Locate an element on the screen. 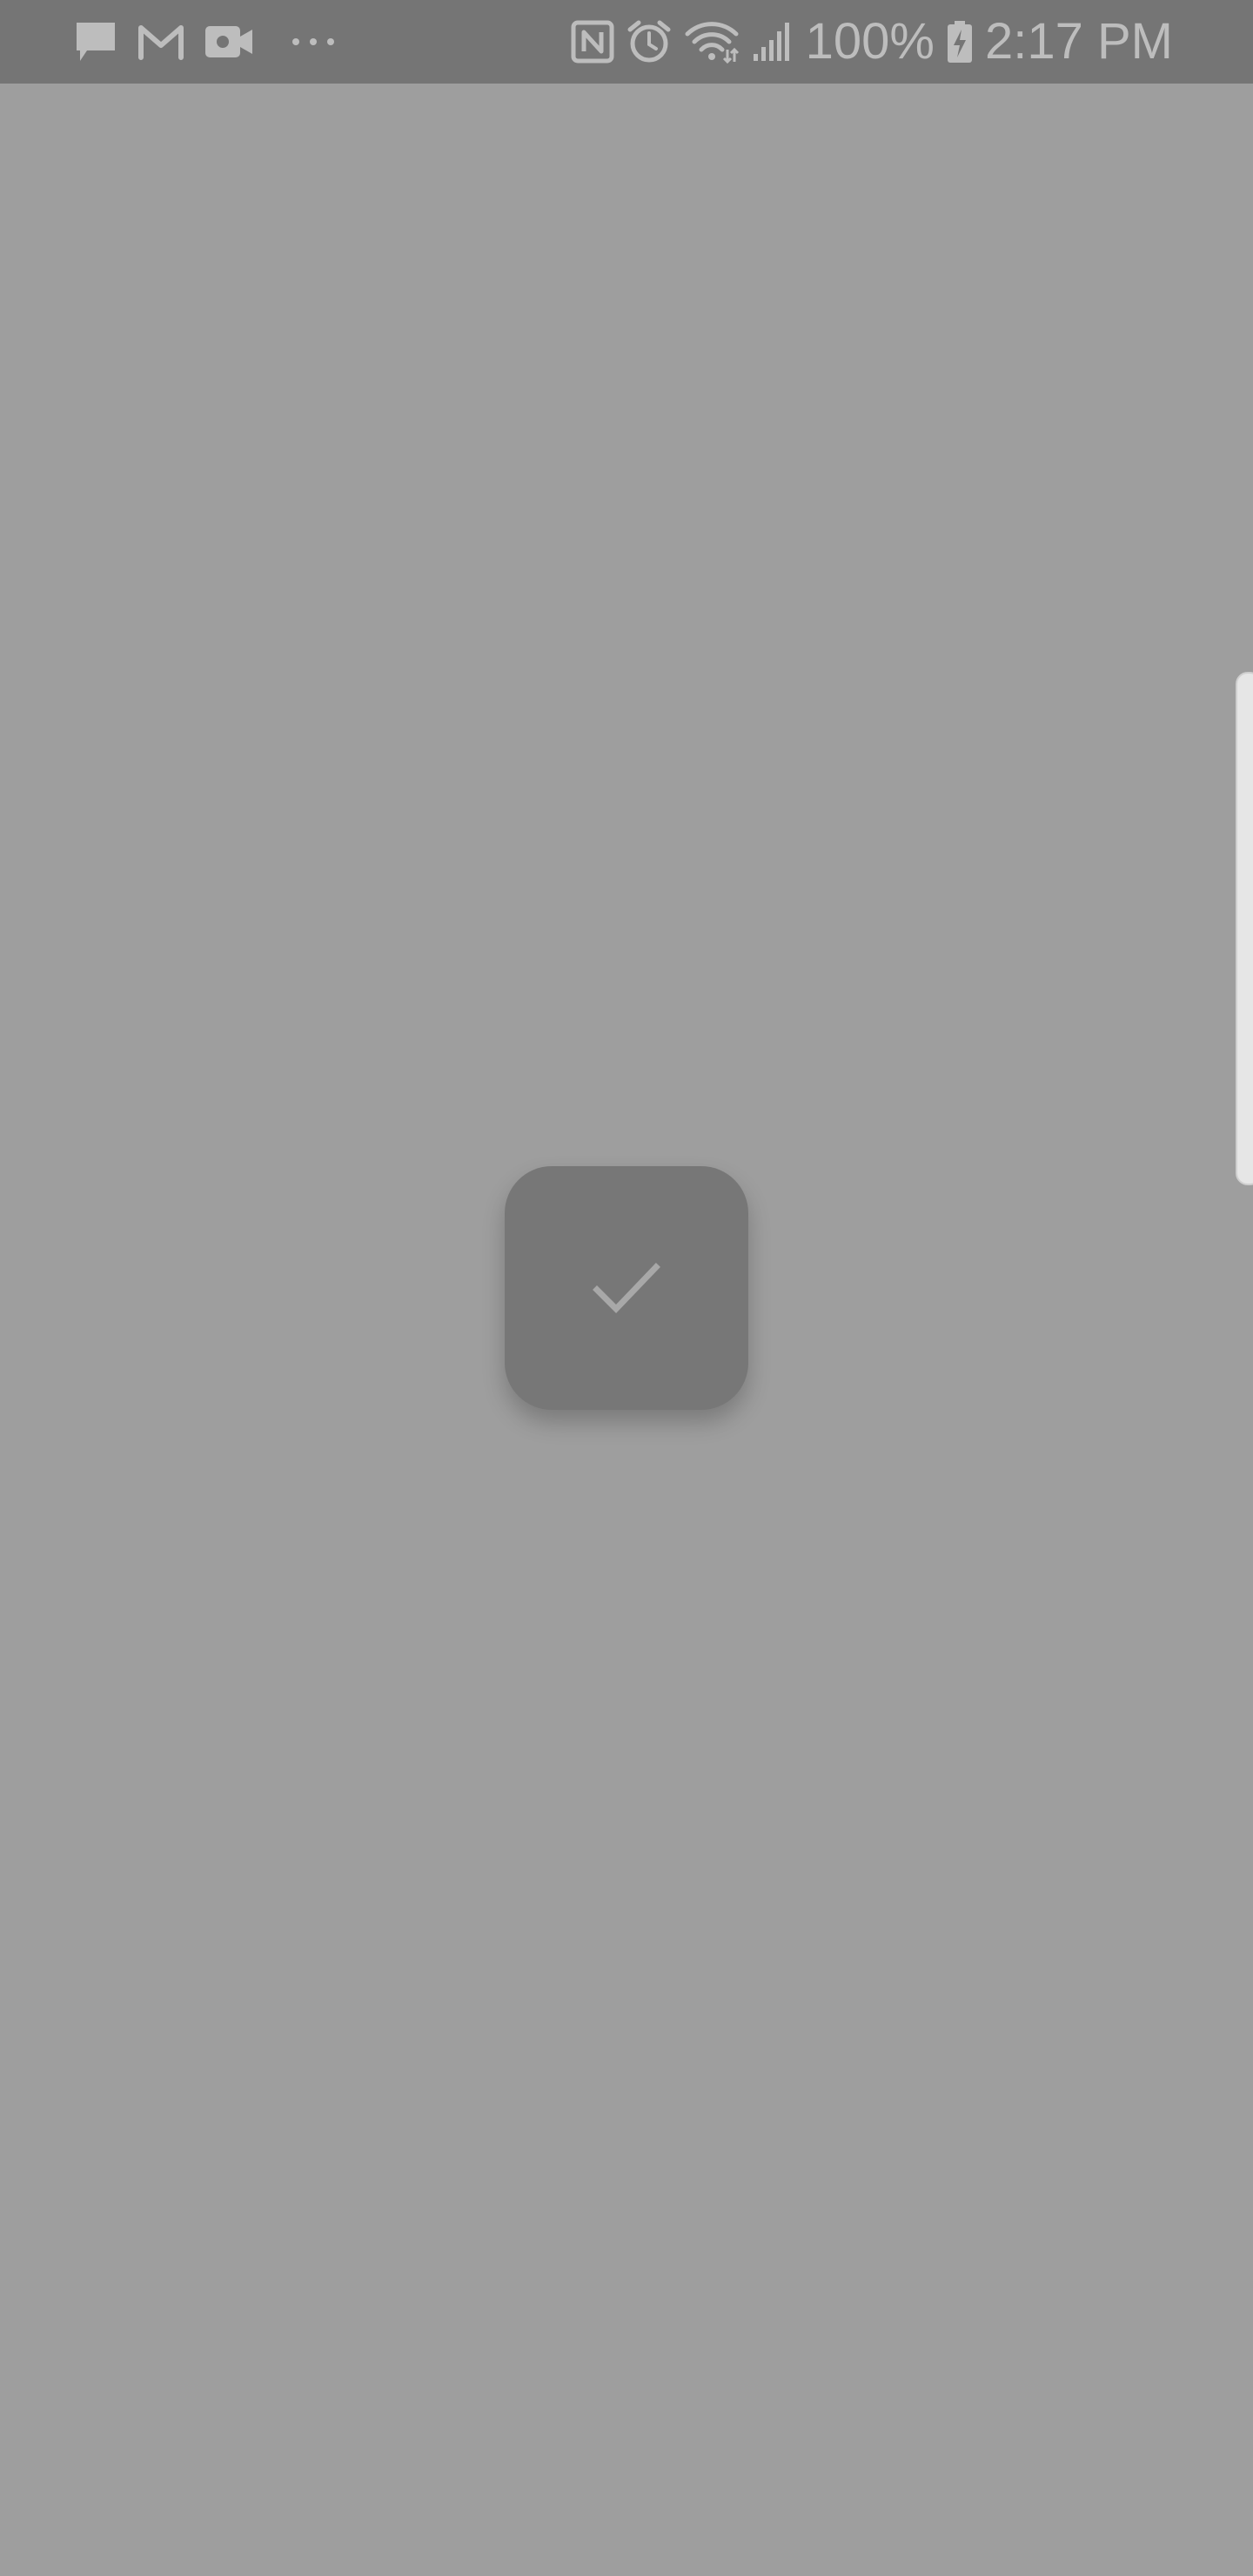 Image resolution: width=1253 pixels, height=2576 pixels. notification-icons is located at coordinates (203, 42).